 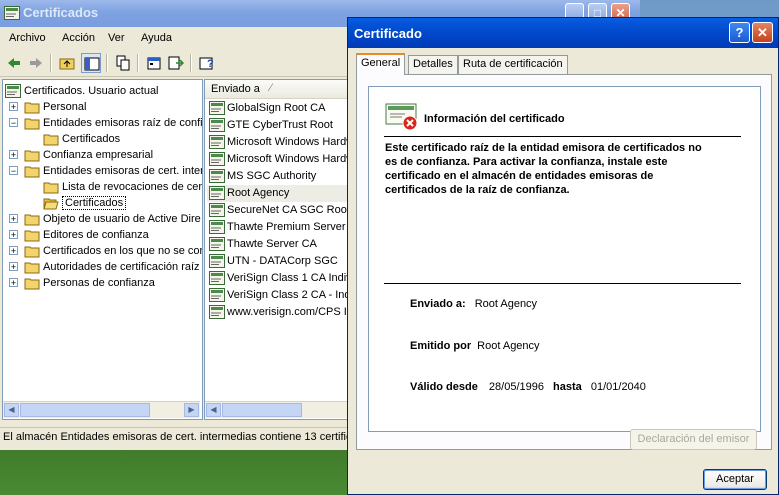 What do you see at coordinates (94, 203) in the screenshot?
I see `tree-item-label: Certificados` at bounding box center [94, 203].